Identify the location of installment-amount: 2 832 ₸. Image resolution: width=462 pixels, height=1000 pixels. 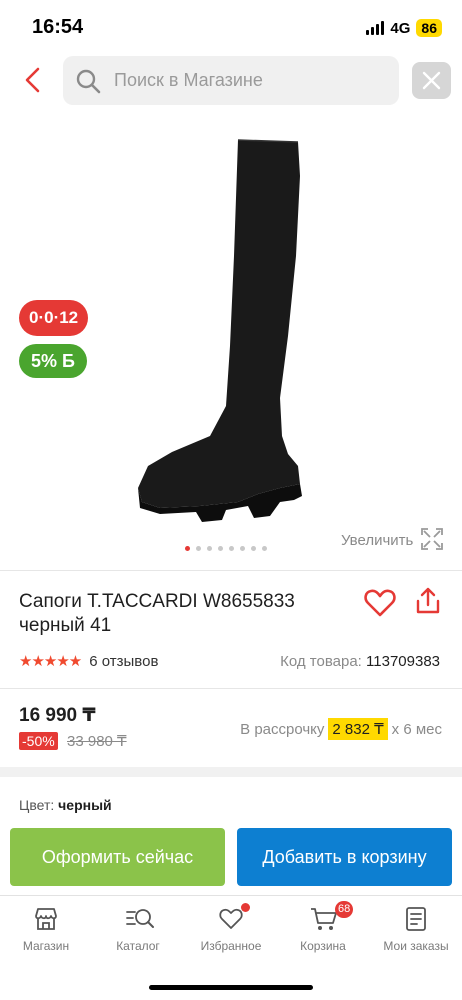
(358, 729).